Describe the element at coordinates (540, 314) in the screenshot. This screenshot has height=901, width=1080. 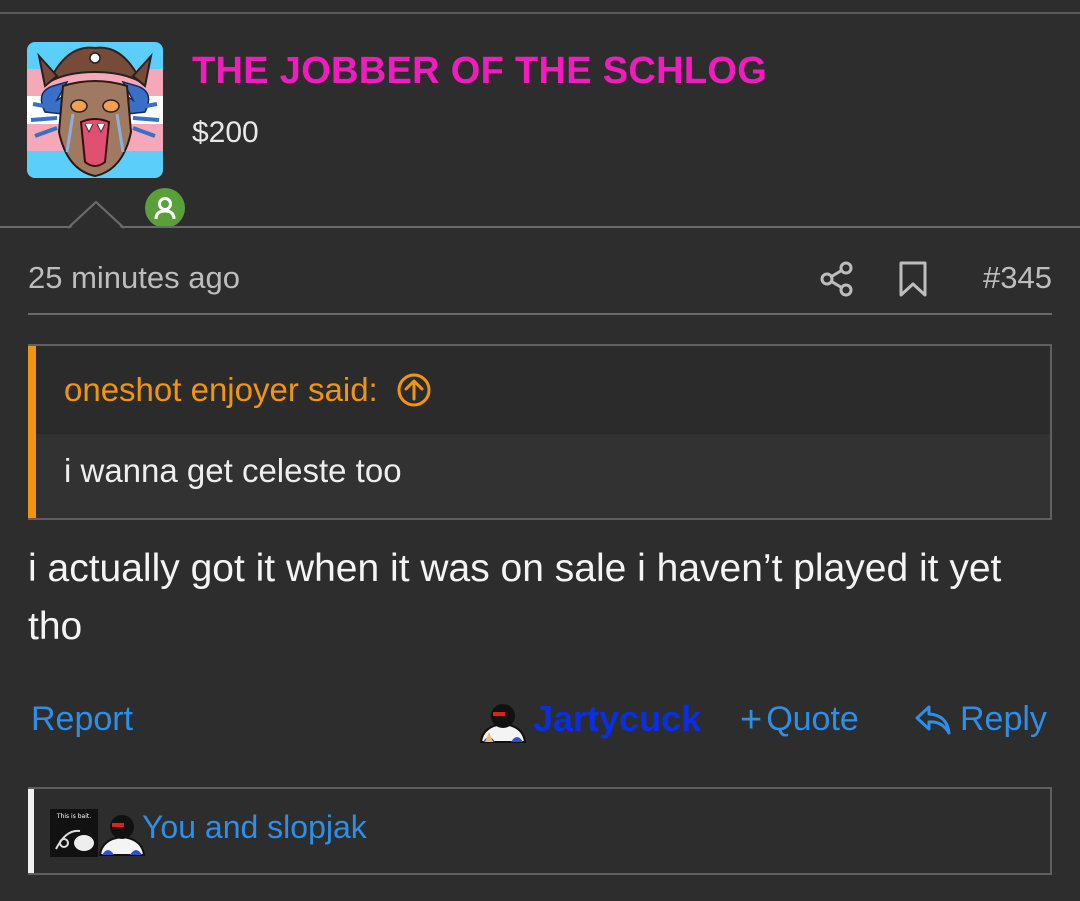
I see `meta-divider` at that location.